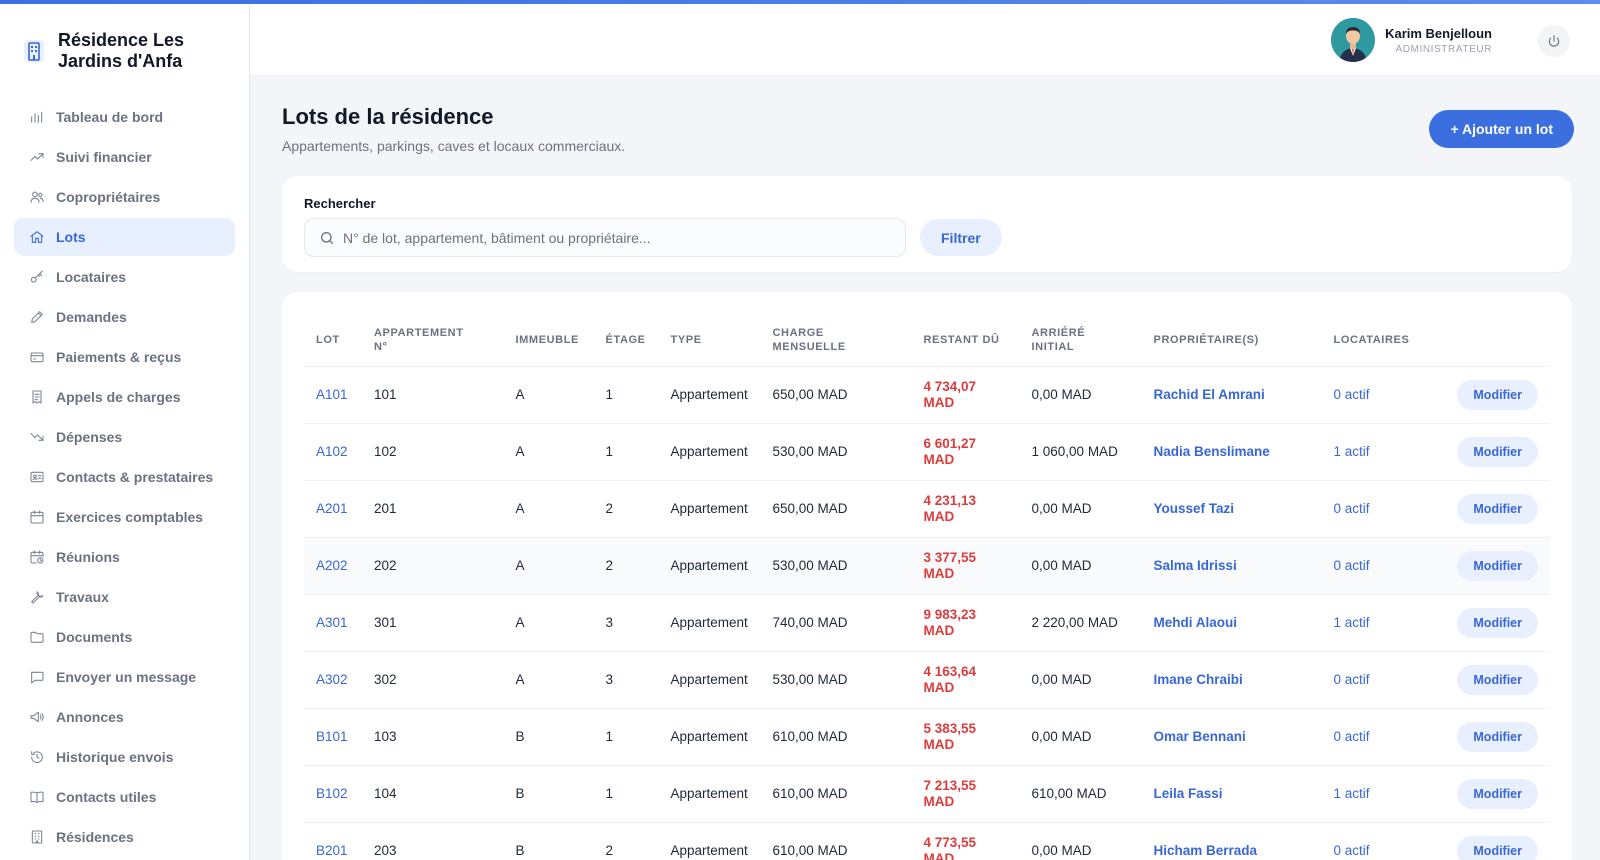 The image size is (1600, 860). I want to click on monthly-charge: 610,00 MAD, so click(836, 794).